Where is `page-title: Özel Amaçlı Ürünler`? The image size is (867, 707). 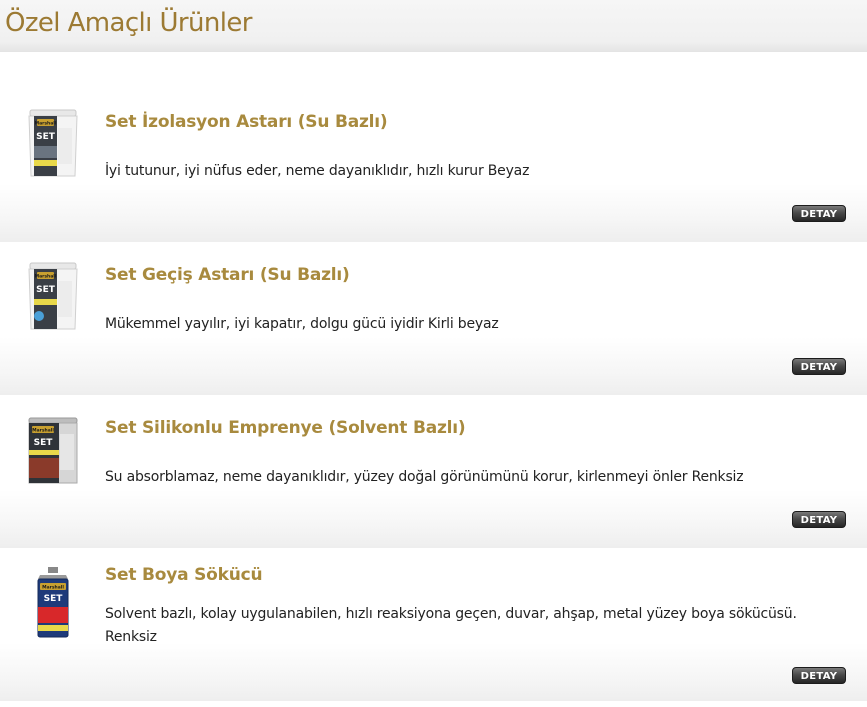 page-title: Özel Amaçlı Ürünler is located at coordinates (128, 23).